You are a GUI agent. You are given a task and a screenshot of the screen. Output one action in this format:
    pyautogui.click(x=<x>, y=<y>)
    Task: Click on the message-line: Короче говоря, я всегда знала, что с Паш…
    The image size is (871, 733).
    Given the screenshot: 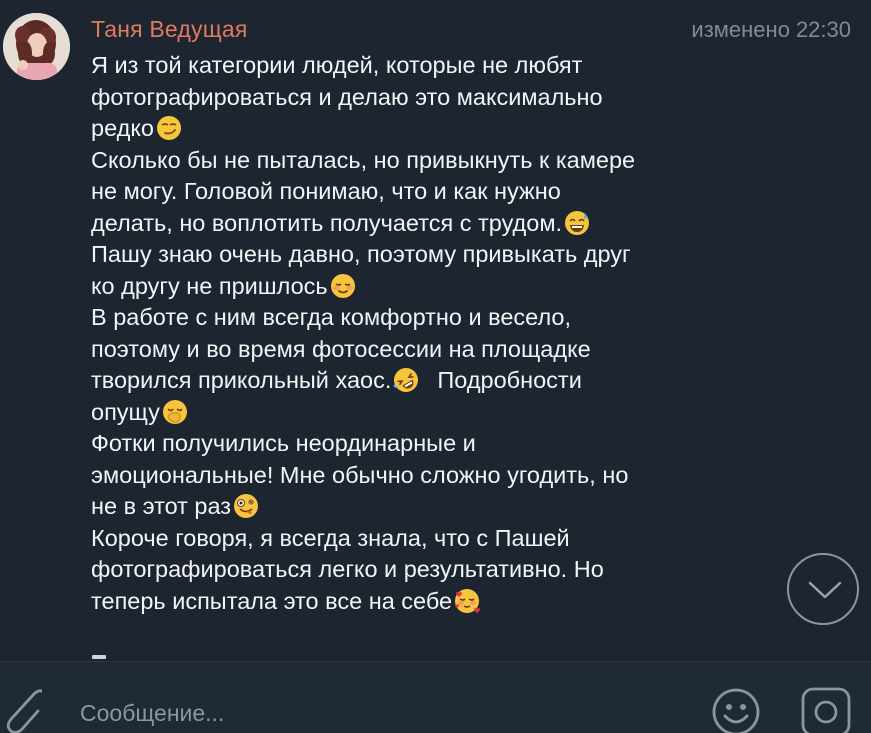 What is the action you would take?
    pyautogui.click(x=431, y=539)
    